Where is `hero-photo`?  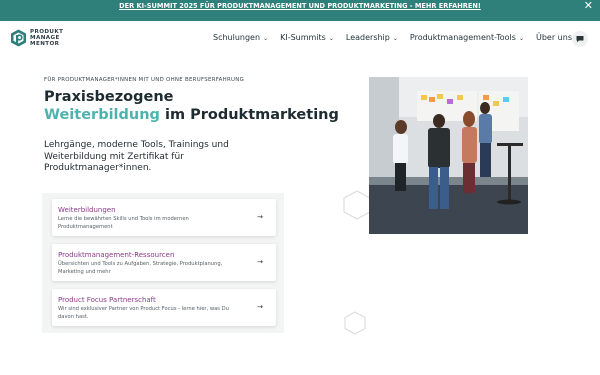
hero-photo is located at coordinates (448, 155).